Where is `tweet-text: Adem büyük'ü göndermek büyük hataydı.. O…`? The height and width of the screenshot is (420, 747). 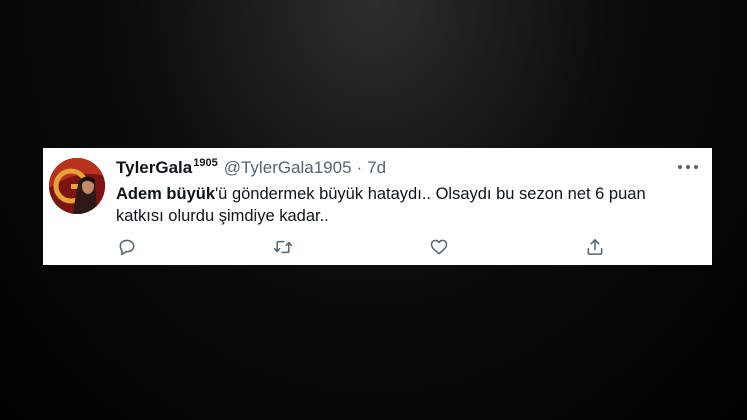
tweet-text: Adem büyük'ü göndermek büyük hataydı.. O… is located at coordinates (401, 205).